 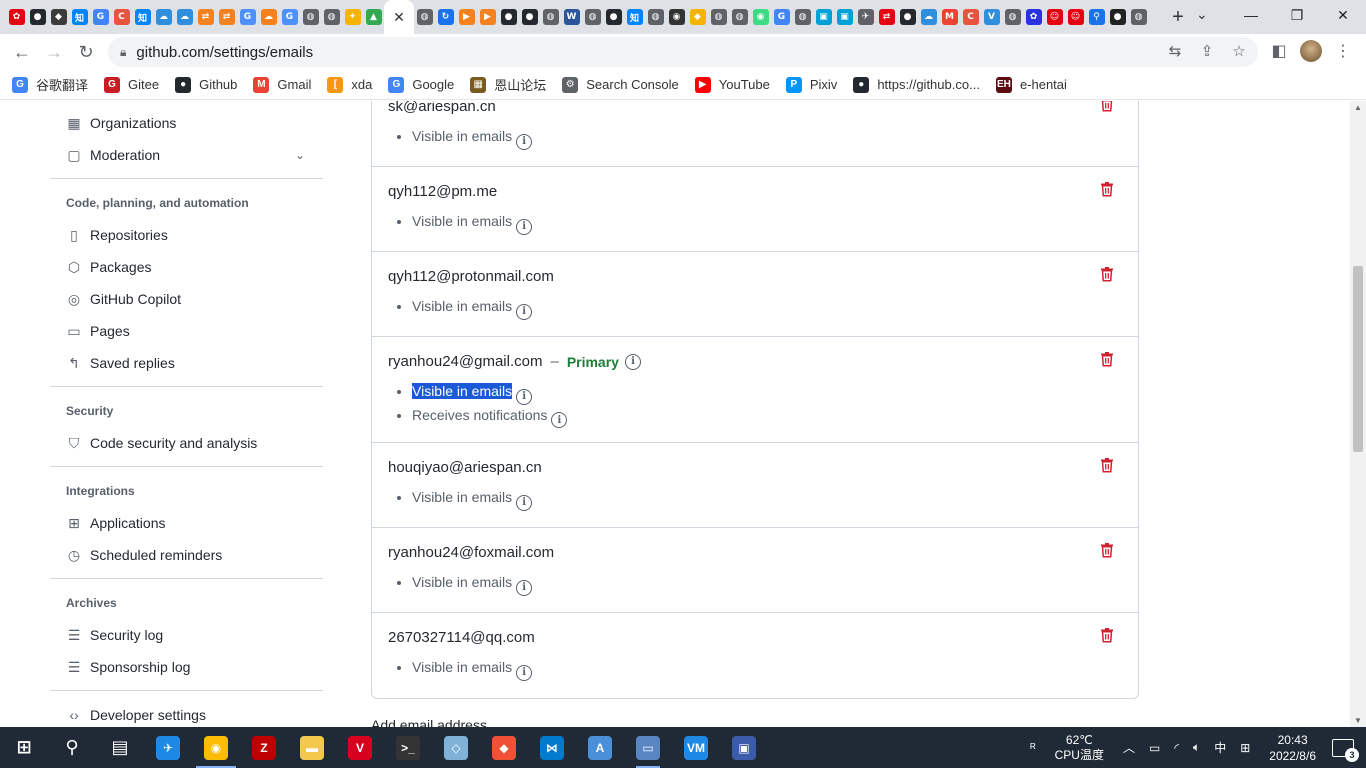 I want to click on active-tab: ✕, so click(x=399, y=17).